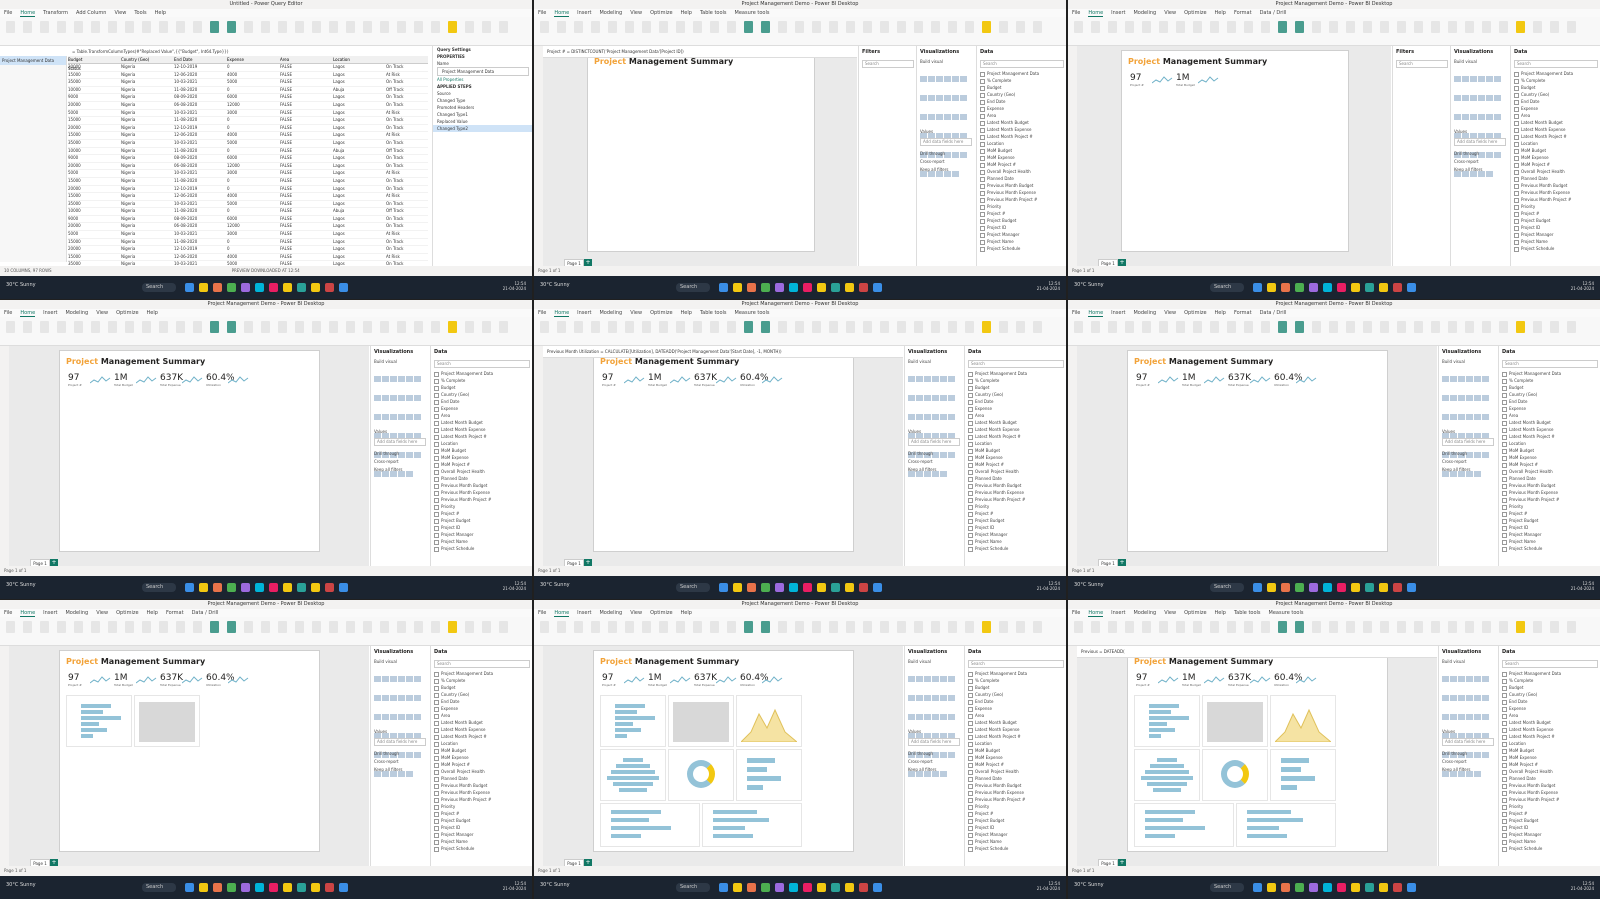 This screenshot has width=1600, height=899. I want to click on taskbar-search: Search, so click(159, 287).